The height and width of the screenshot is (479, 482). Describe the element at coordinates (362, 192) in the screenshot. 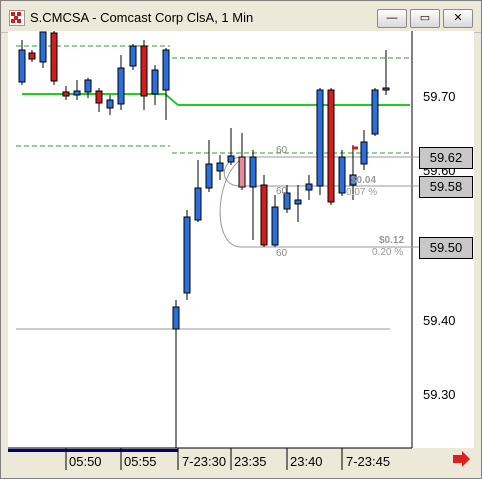

I see `trade-1-pct: 0.07 %` at that location.